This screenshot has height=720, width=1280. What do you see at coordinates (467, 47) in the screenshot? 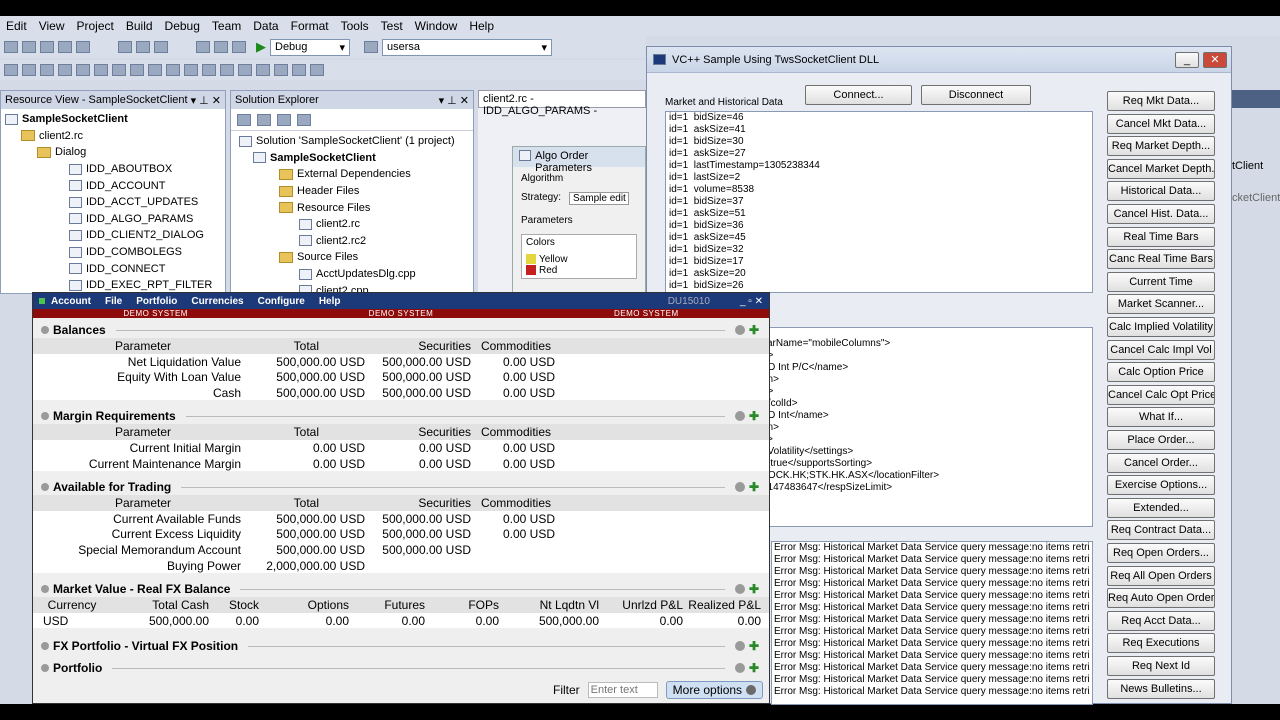
I see `find-combo: usersa ▾` at bounding box center [467, 47].